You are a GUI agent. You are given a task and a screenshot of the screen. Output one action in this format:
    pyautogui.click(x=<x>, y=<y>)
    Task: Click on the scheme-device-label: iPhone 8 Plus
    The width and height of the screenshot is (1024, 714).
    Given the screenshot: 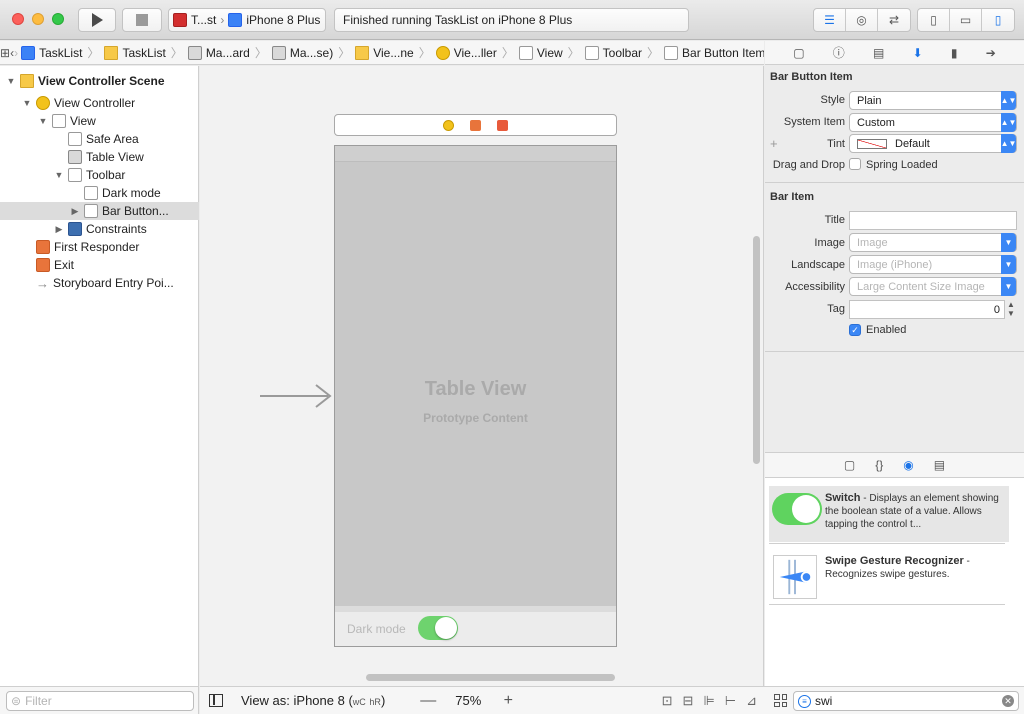 What is the action you would take?
    pyautogui.click(x=283, y=20)
    